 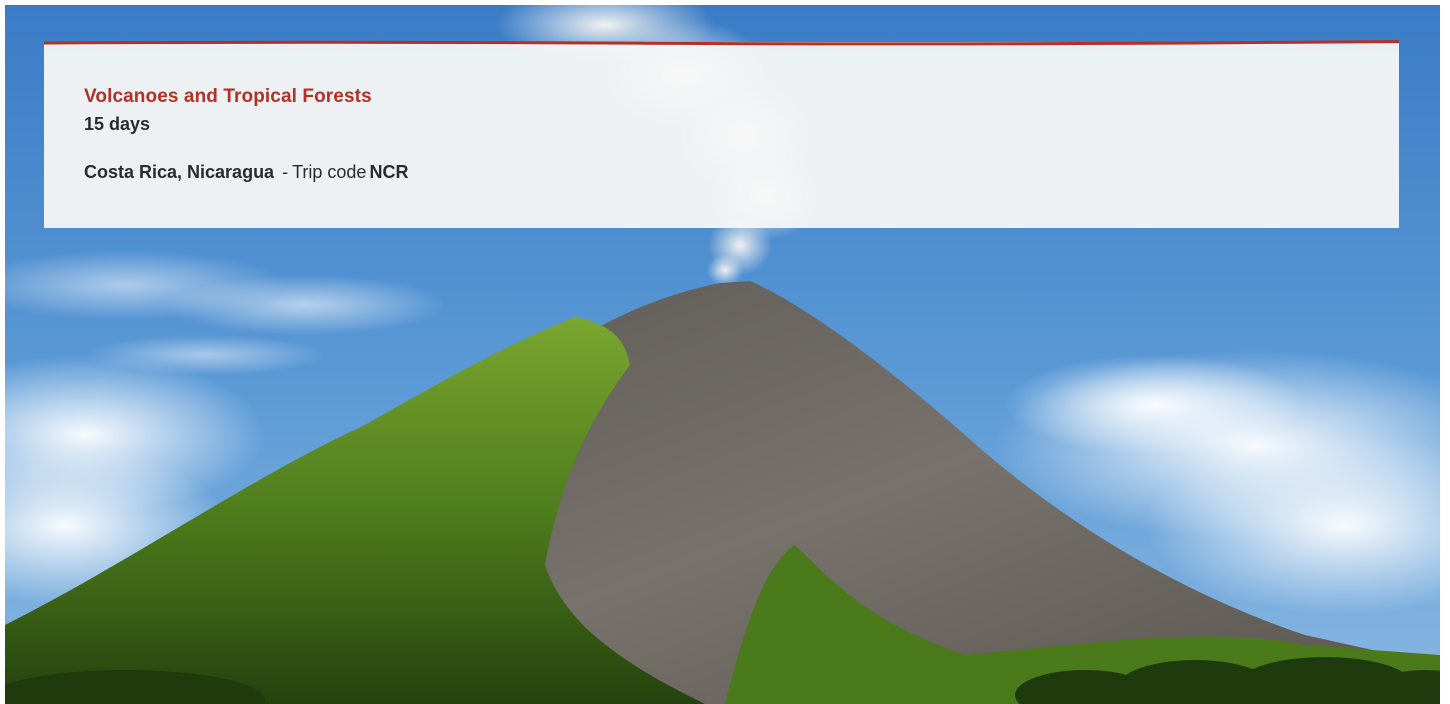 I want to click on trip-duration: 15 days, so click(x=117, y=124).